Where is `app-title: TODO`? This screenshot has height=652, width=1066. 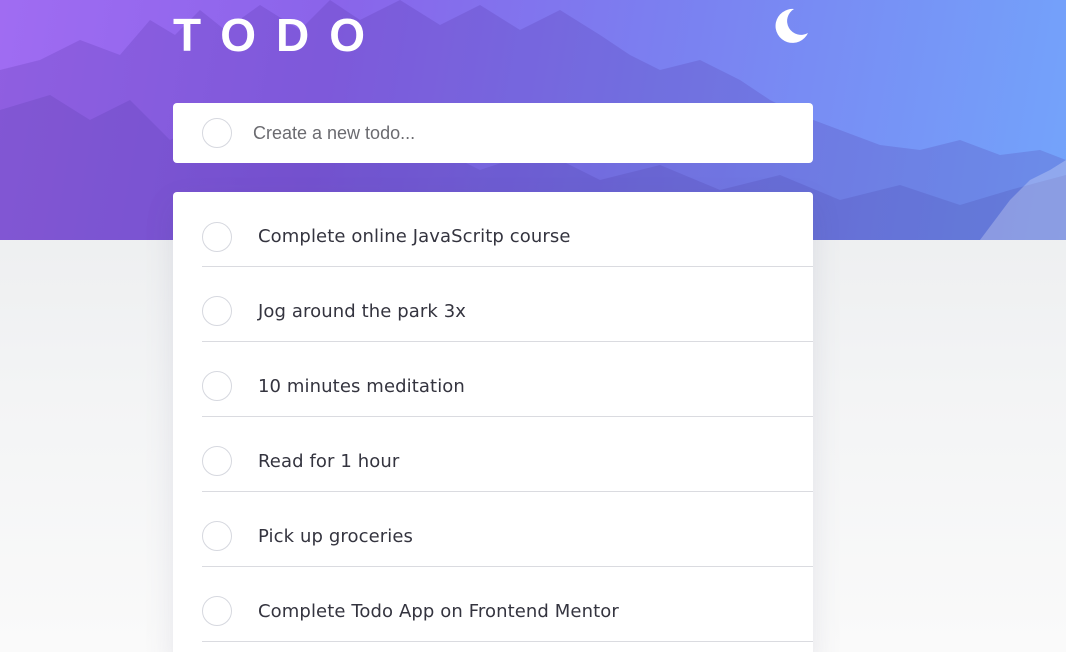 app-title: TODO is located at coordinates (279, 35).